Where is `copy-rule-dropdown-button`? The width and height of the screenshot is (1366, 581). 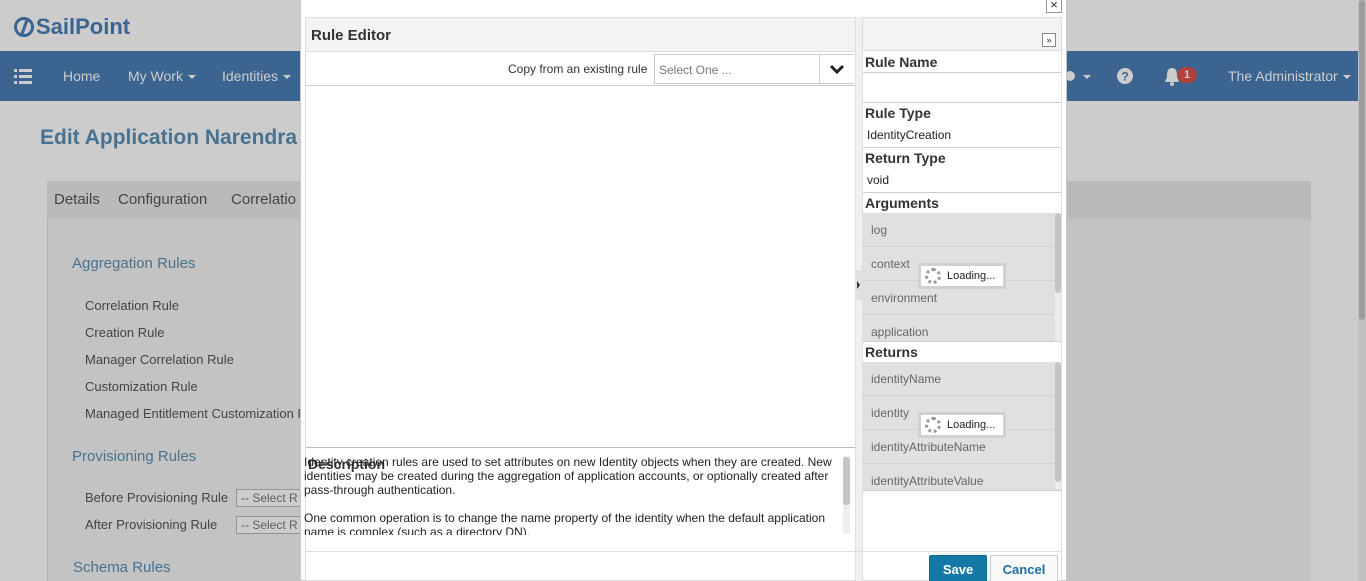 copy-rule-dropdown-button is located at coordinates (836, 69).